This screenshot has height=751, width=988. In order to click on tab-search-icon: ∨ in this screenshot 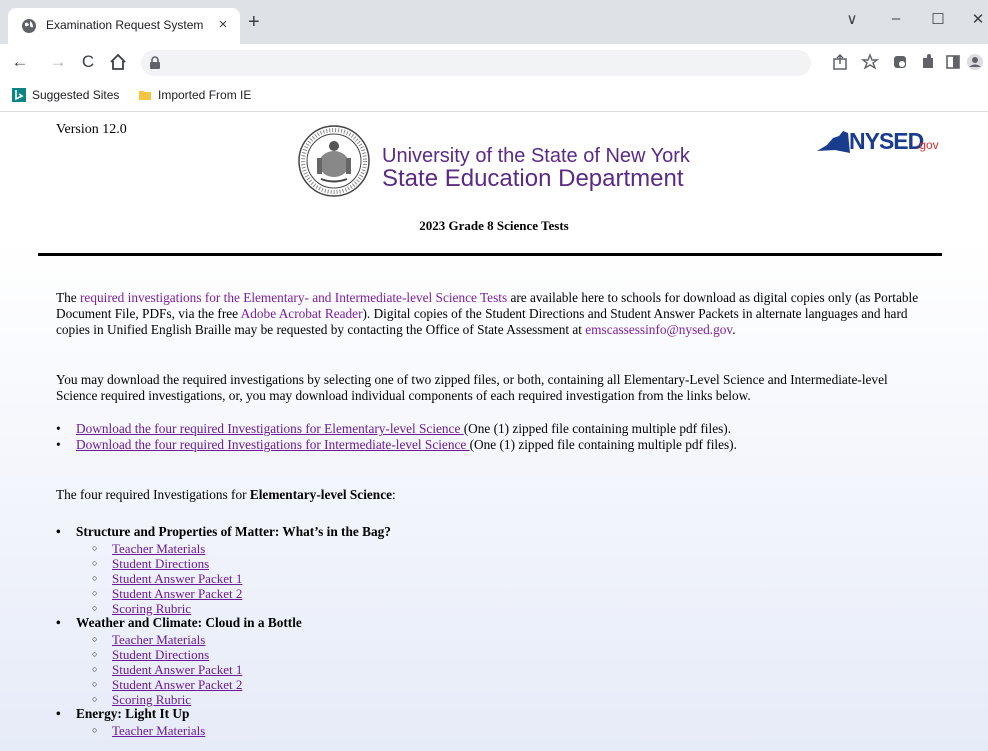, I will do `click(852, 19)`.